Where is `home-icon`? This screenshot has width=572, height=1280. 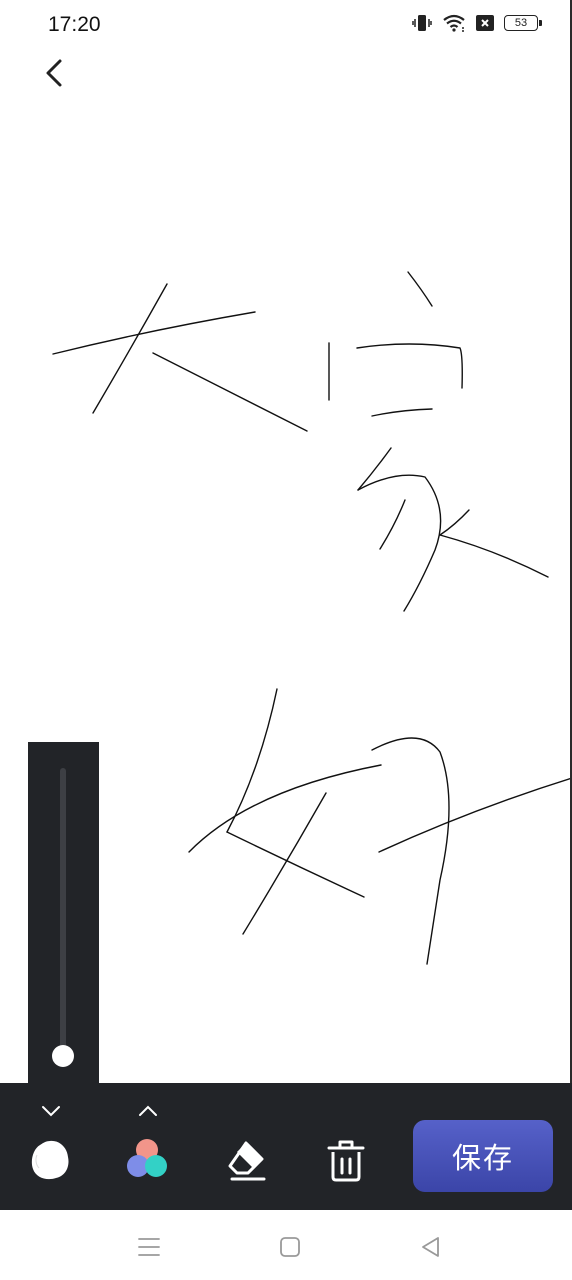
home-icon is located at coordinates (290, 1247).